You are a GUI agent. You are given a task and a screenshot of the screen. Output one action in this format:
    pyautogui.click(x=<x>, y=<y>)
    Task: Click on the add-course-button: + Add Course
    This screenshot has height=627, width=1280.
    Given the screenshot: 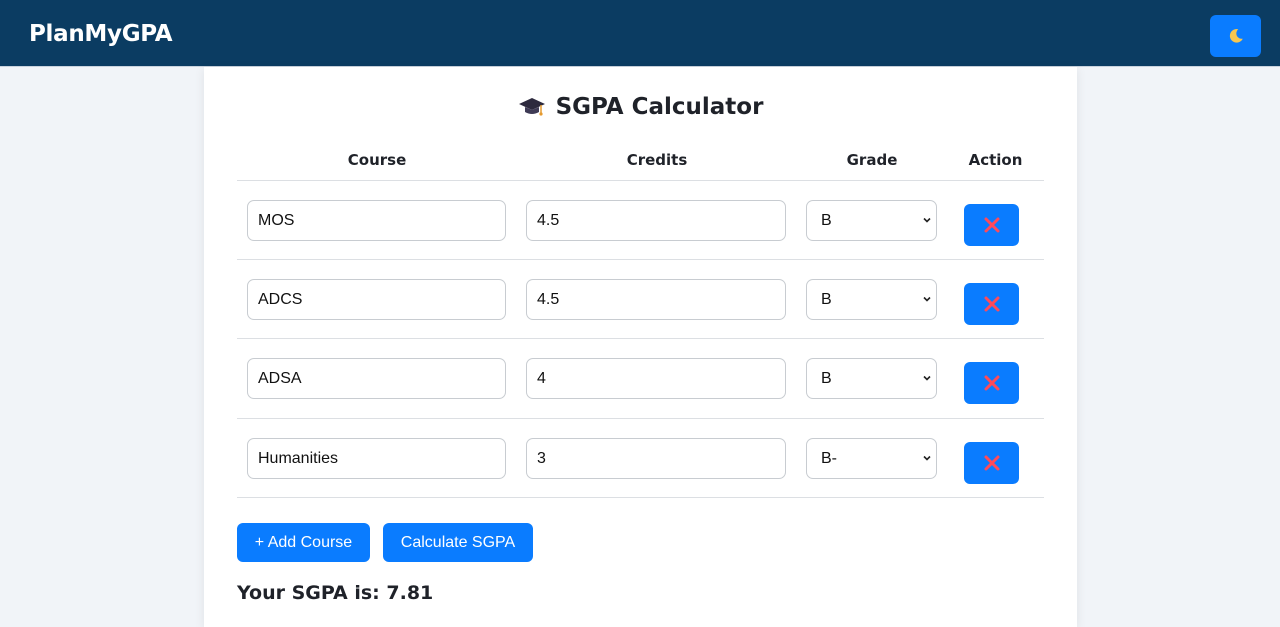 What is the action you would take?
    pyautogui.click(x=303, y=542)
    